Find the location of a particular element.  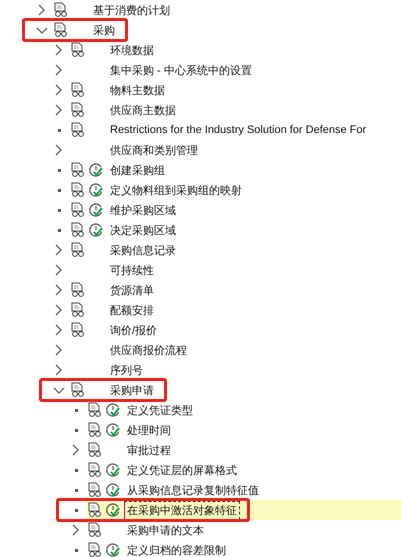

tree-item-label: 物料主数据 is located at coordinates (137, 90).